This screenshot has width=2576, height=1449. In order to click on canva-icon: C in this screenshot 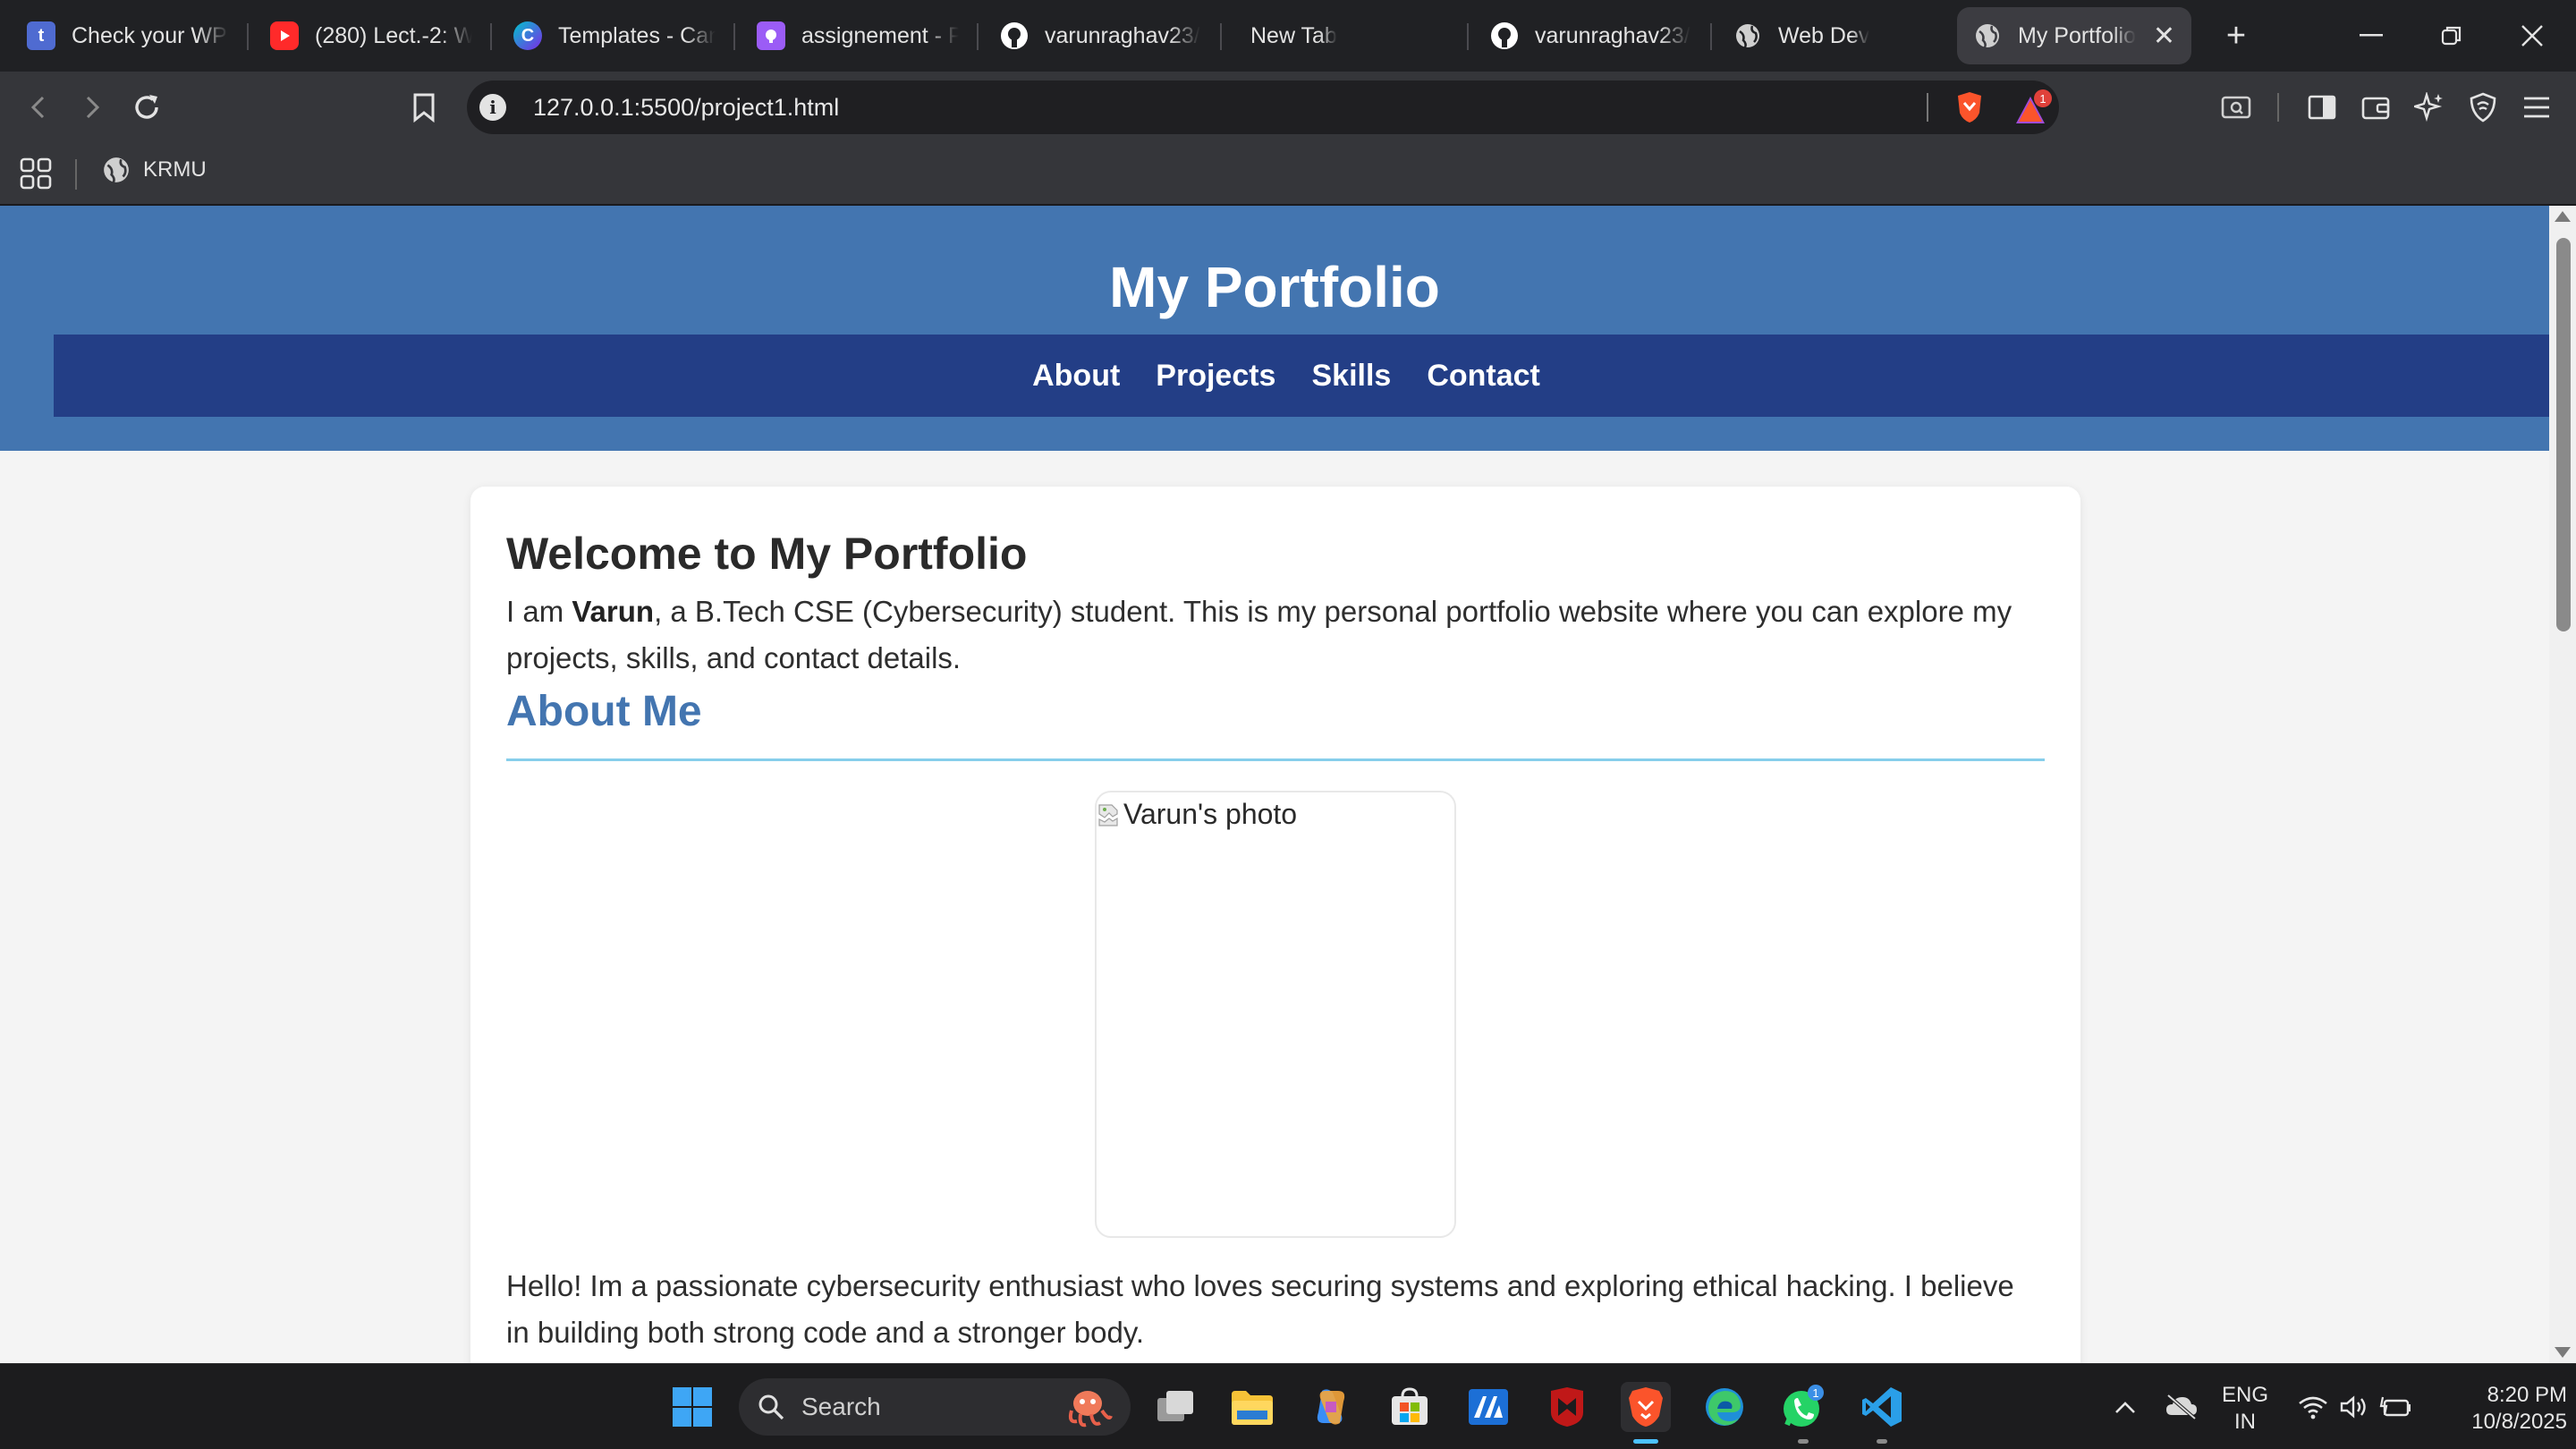, I will do `click(527, 35)`.